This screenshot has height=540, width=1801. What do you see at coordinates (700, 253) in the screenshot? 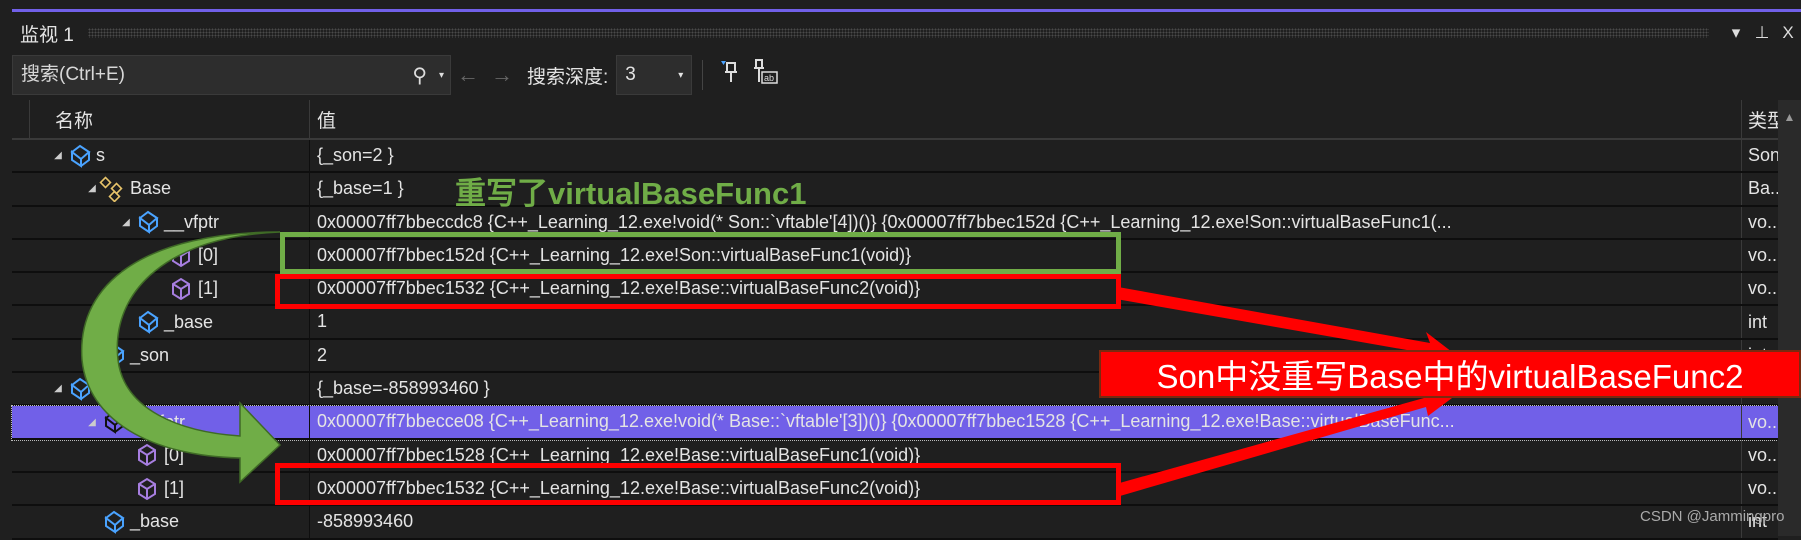
I see `green-highlight-box` at bounding box center [700, 253].